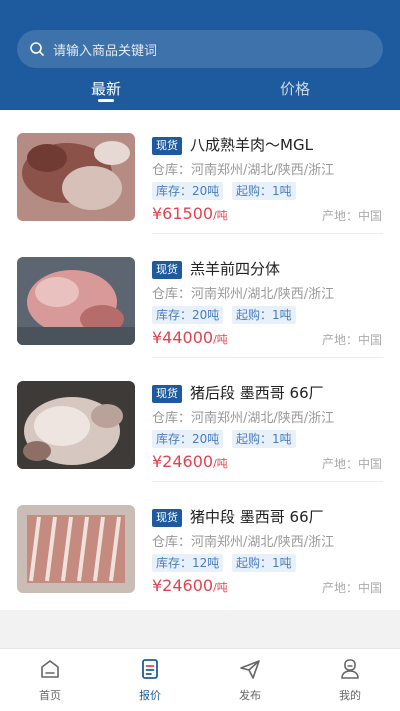 This screenshot has width=400, height=711. I want to click on nav-publish: 发布, so click(250, 680).